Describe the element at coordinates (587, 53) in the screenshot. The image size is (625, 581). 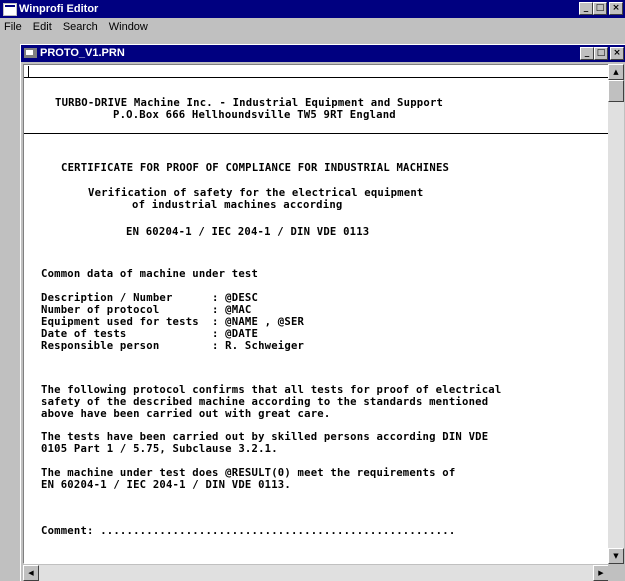
I see `doc-minimize-button: _` at that location.